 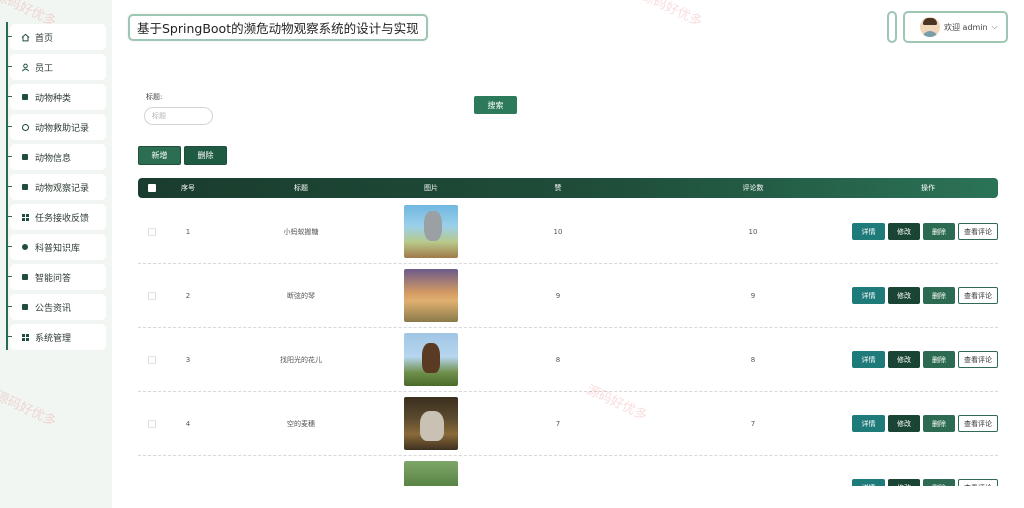 I want to click on settings-icon, so click(x=25, y=337).